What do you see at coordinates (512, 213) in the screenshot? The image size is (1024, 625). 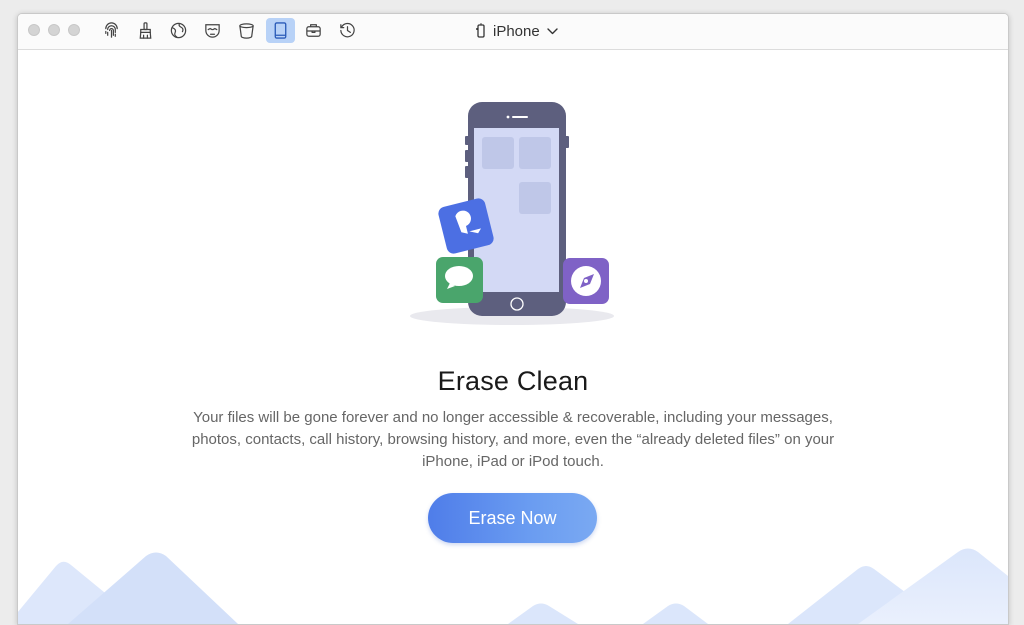 I see `phone-illustration` at bounding box center [512, 213].